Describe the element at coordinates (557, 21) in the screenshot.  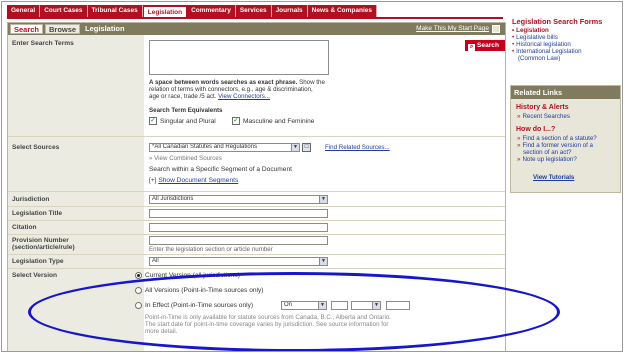
I see `search-forms-title: Legislation Search Forms` at that location.